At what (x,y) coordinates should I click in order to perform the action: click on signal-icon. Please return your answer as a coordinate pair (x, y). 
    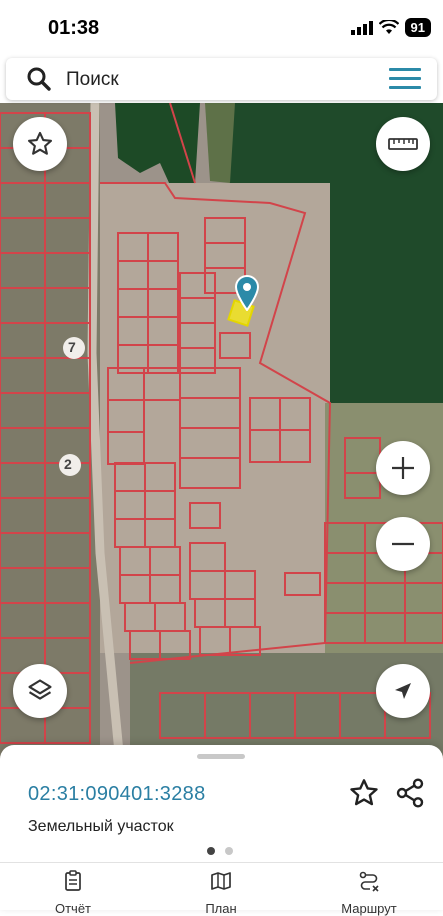
    Looking at the image, I should click on (361, 27).